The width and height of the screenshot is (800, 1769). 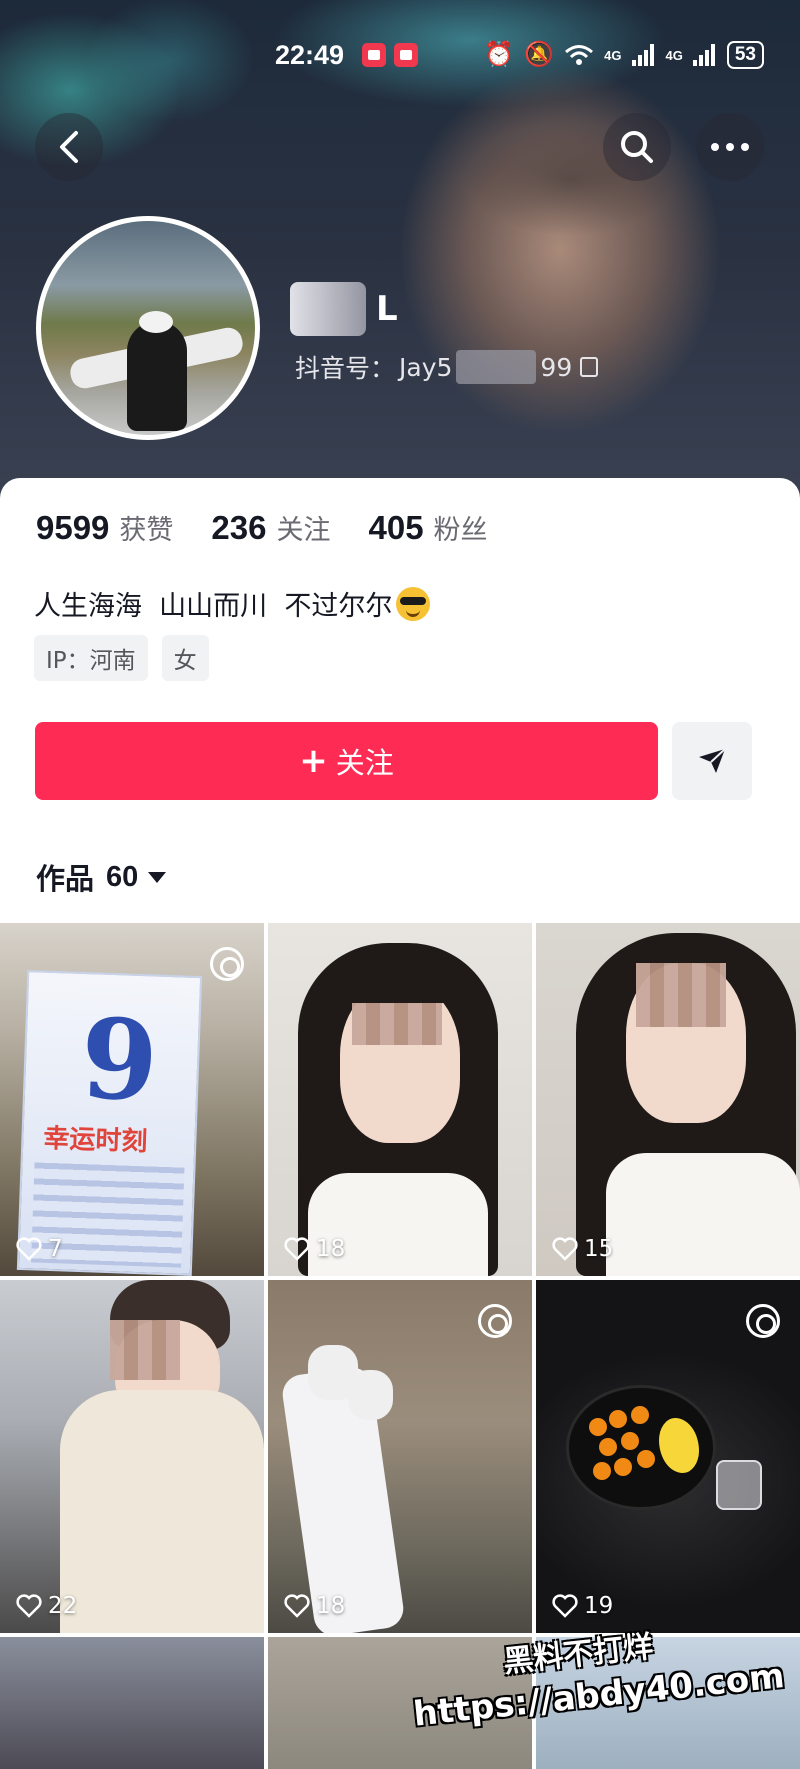 I want to click on like-count-value: 7, so click(x=55, y=1249).